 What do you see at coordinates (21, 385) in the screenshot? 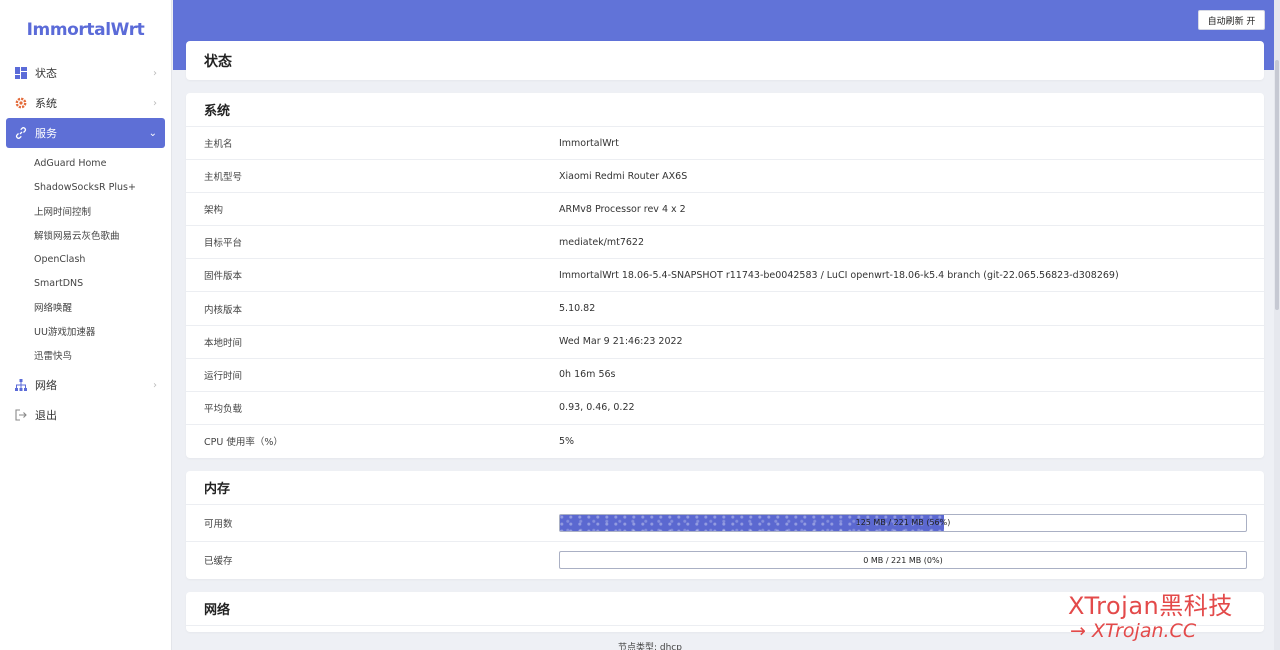
I see `network-icon` at bounding box center [21, 385].